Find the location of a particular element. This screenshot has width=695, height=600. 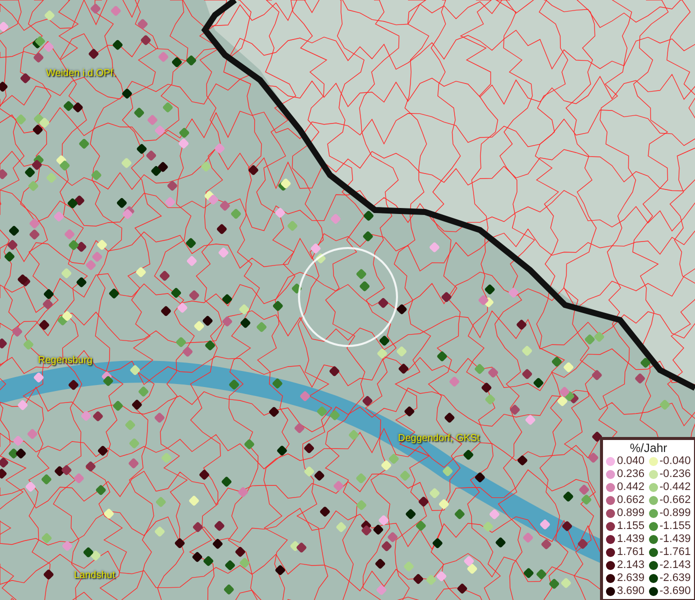

legend-value: -2.639 is located at coordinates (675, 578).